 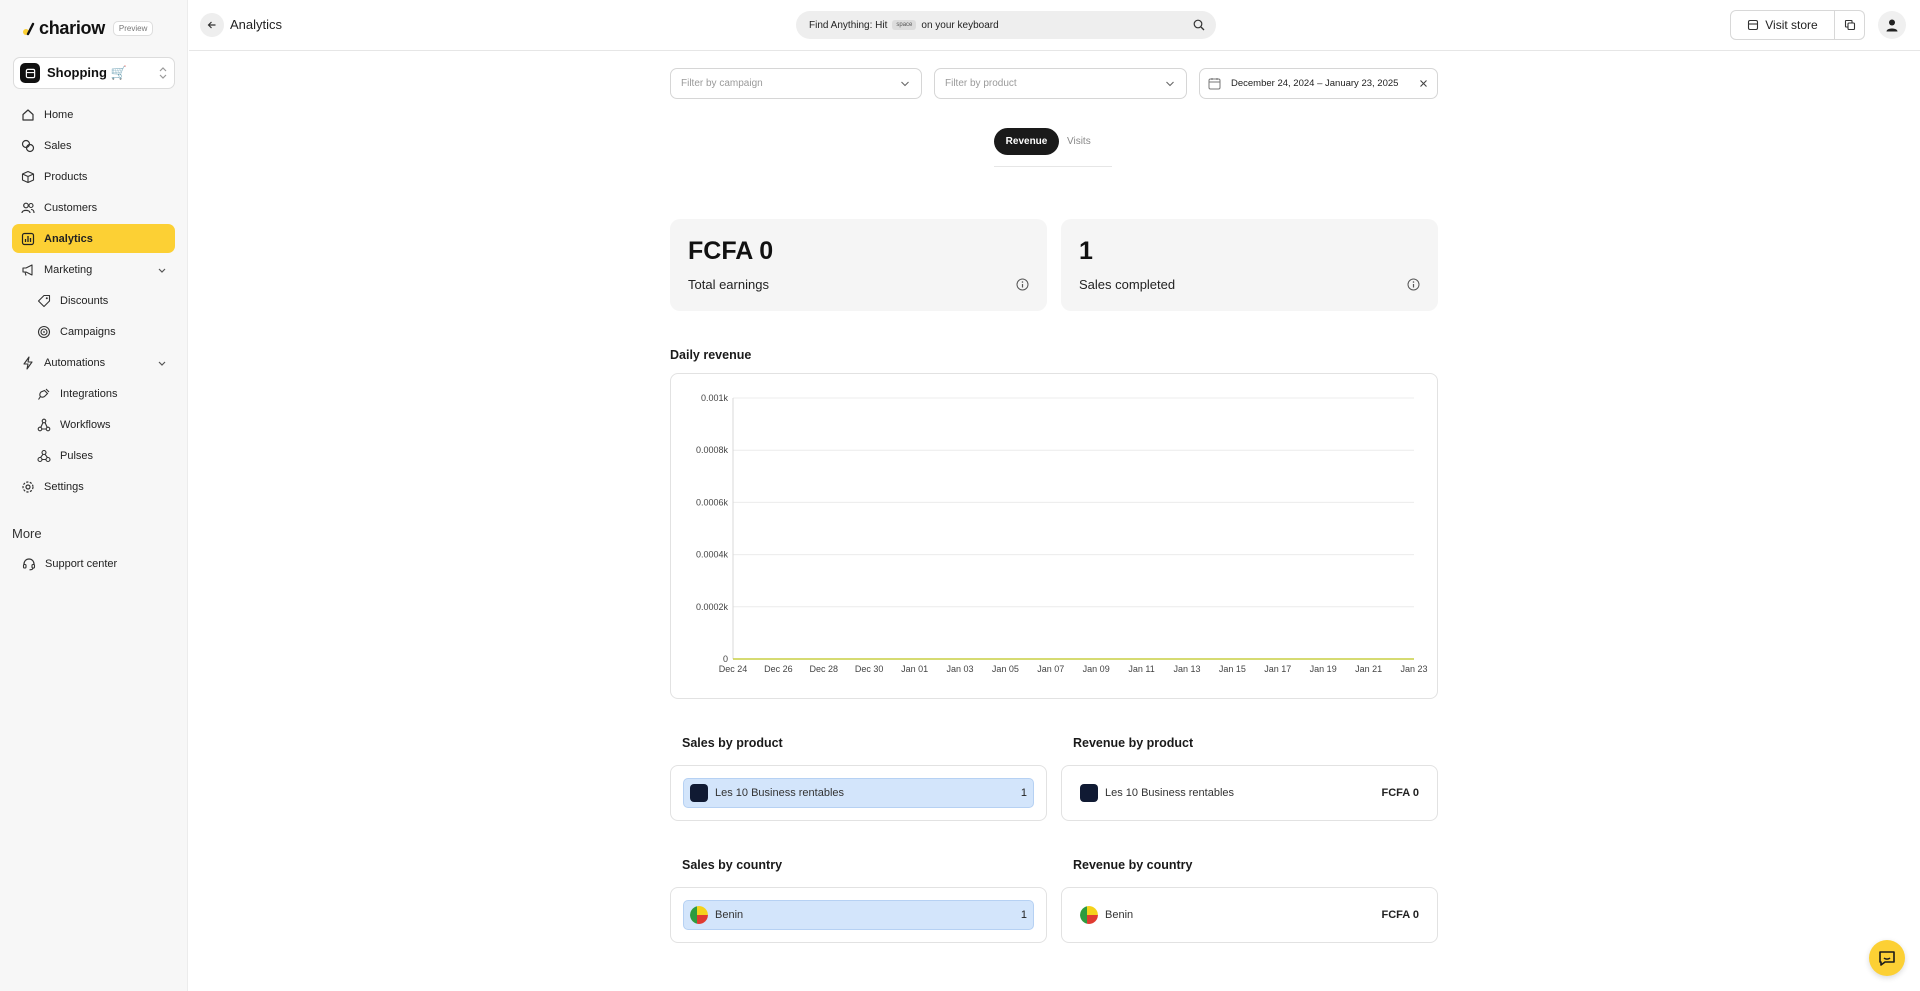 What do you see at coordinates (1023, 915) in the screenshot?
I see `country-sales-count: 1` at bounding box center [1023, 915].